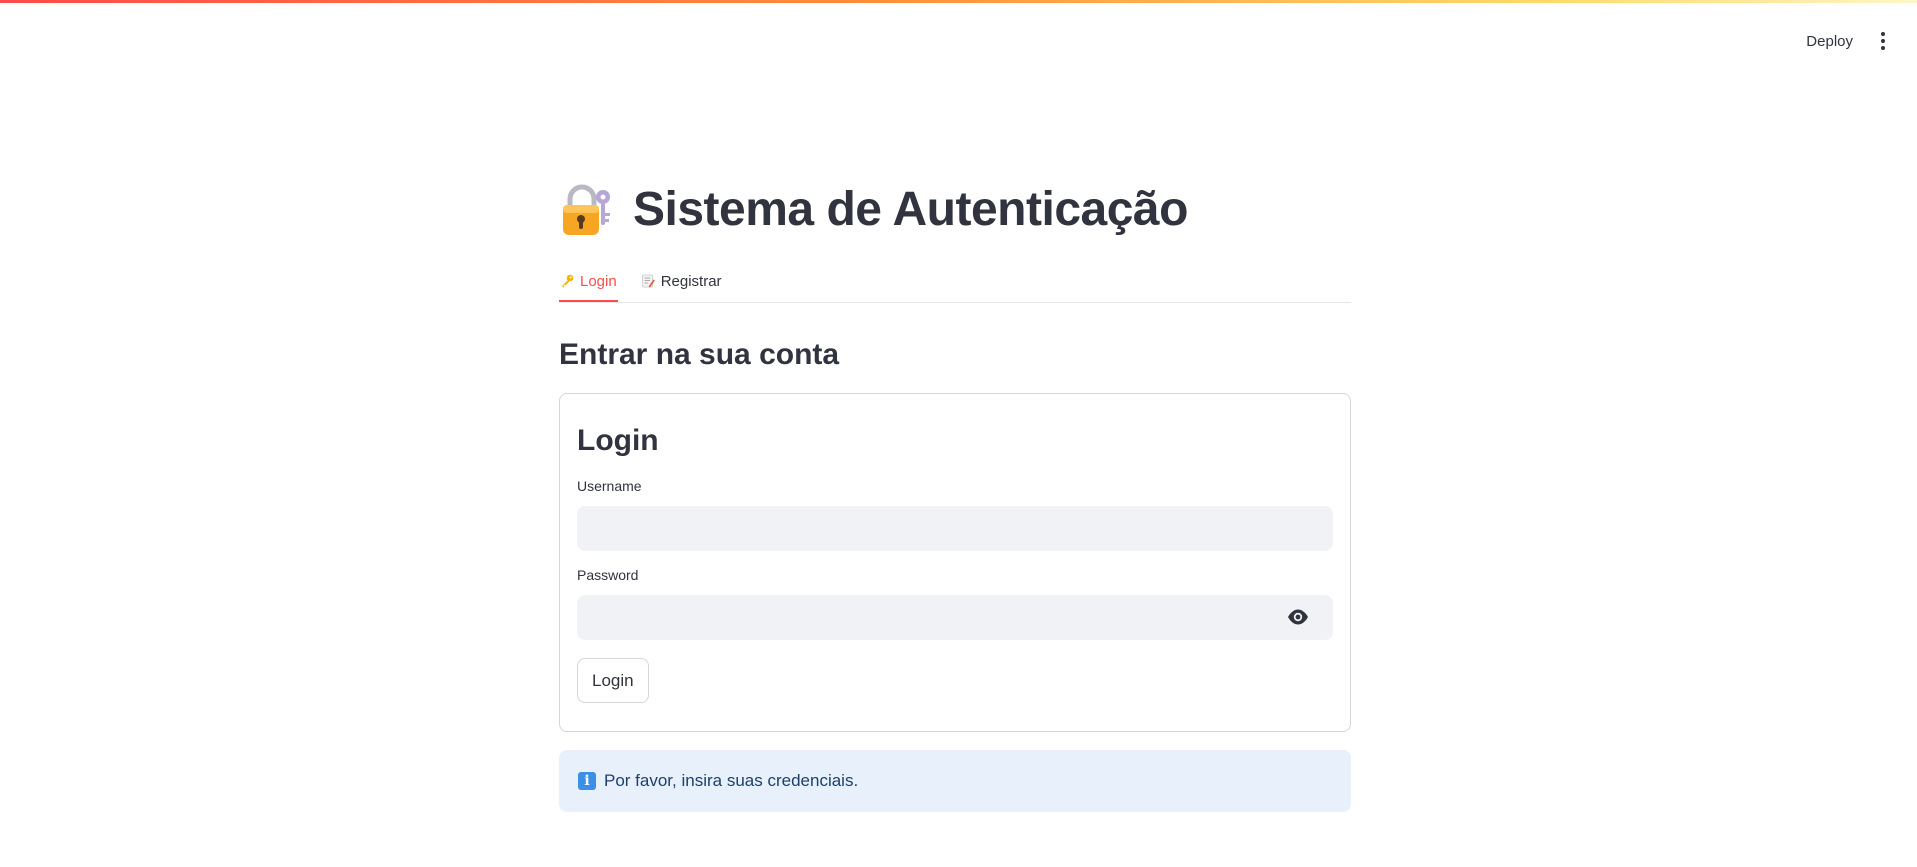 Image resolution: width=1917 pixels, height=867 pixels. I want to click on app-toolbar: Deploy, so click(1847, 41).